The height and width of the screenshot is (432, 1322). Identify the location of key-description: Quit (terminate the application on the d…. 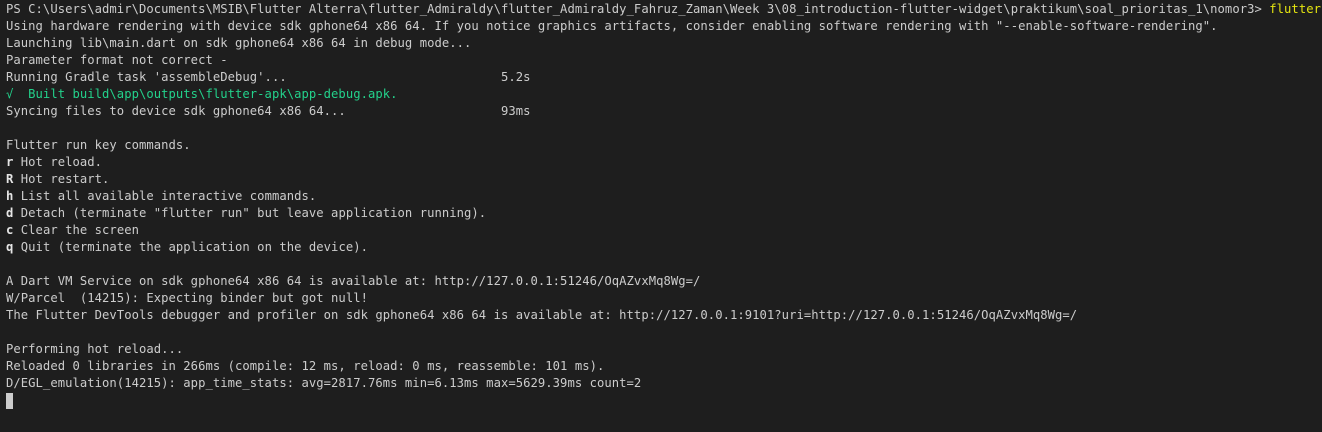
(194, 247).